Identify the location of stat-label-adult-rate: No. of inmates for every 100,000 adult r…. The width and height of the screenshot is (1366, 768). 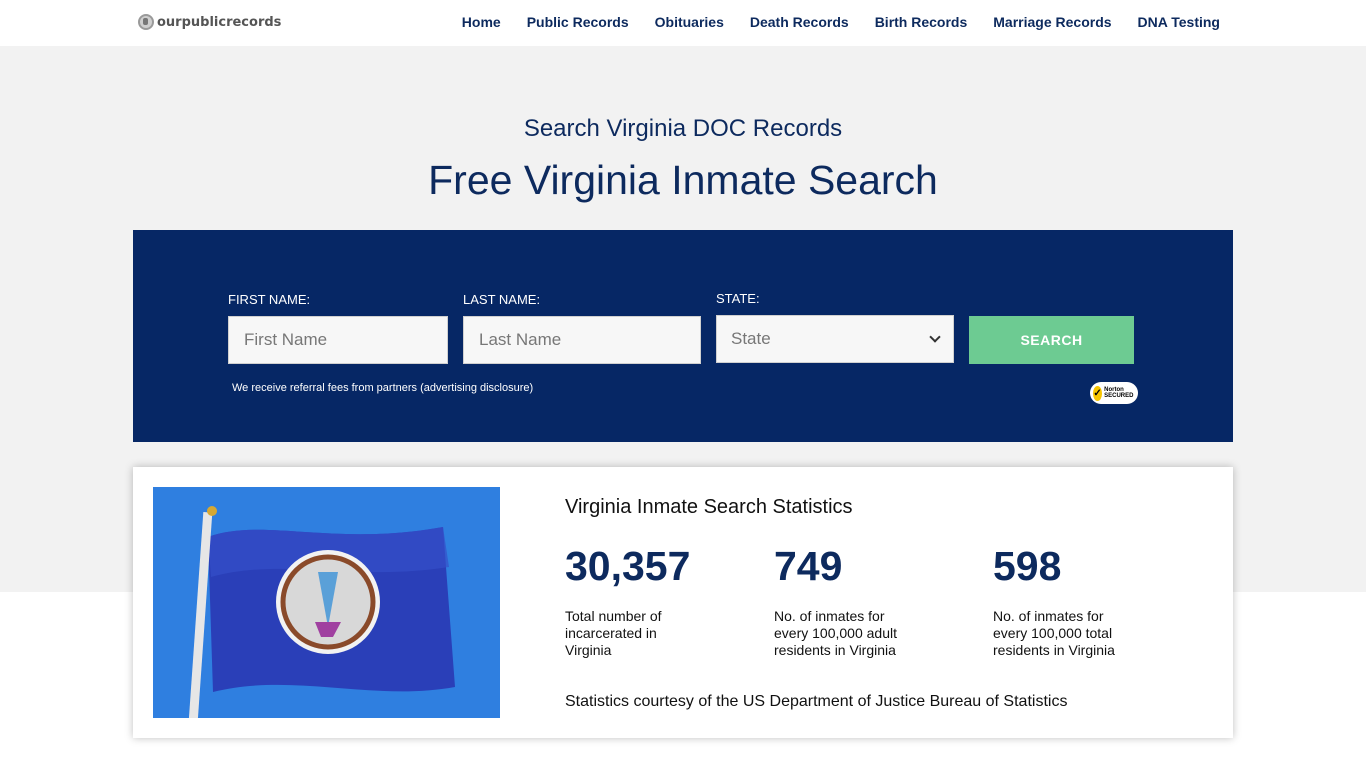
(835, 633).